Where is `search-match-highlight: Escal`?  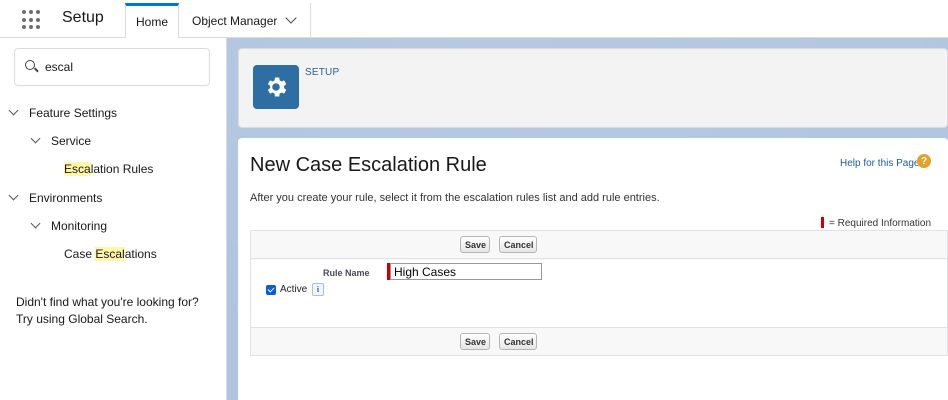 search-match-highlight: Escal is located at coordinates (110, 254).